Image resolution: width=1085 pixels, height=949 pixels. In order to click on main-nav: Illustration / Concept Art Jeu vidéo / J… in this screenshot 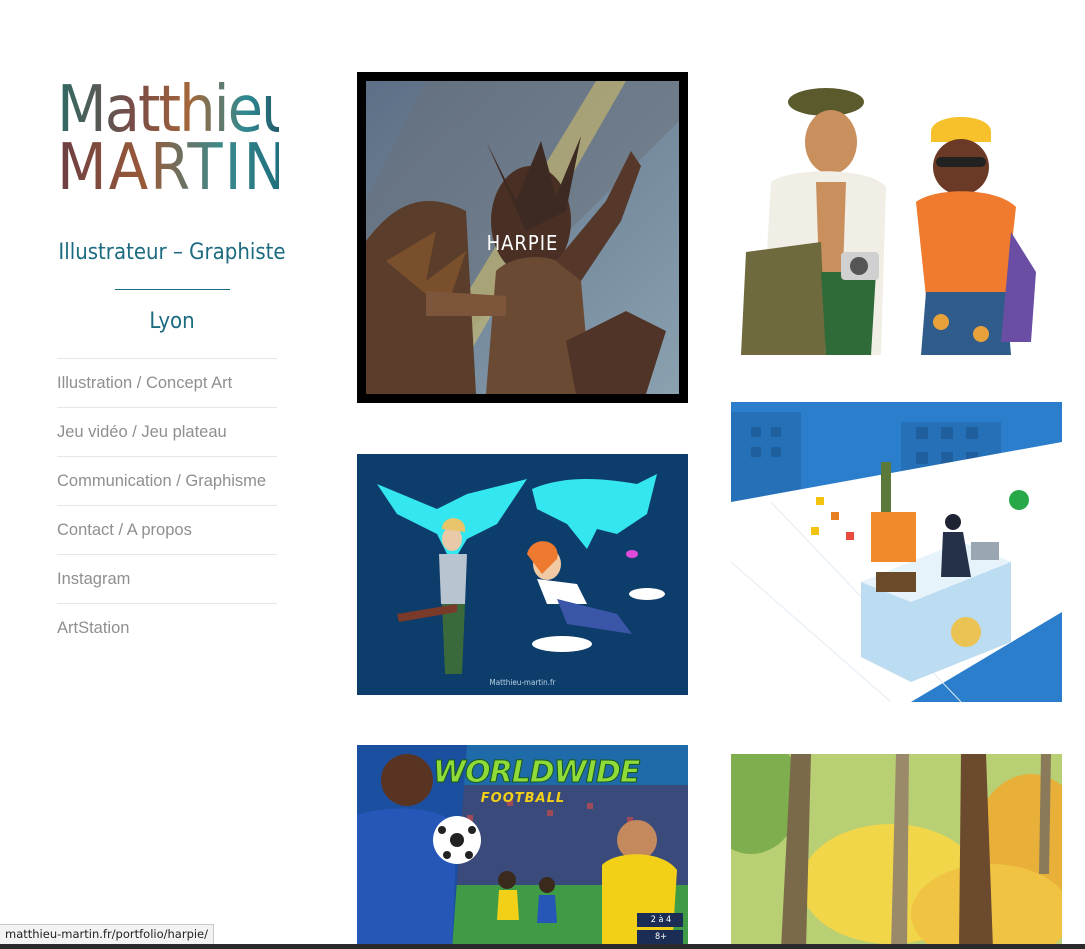, I will do `click(167, 505)`.